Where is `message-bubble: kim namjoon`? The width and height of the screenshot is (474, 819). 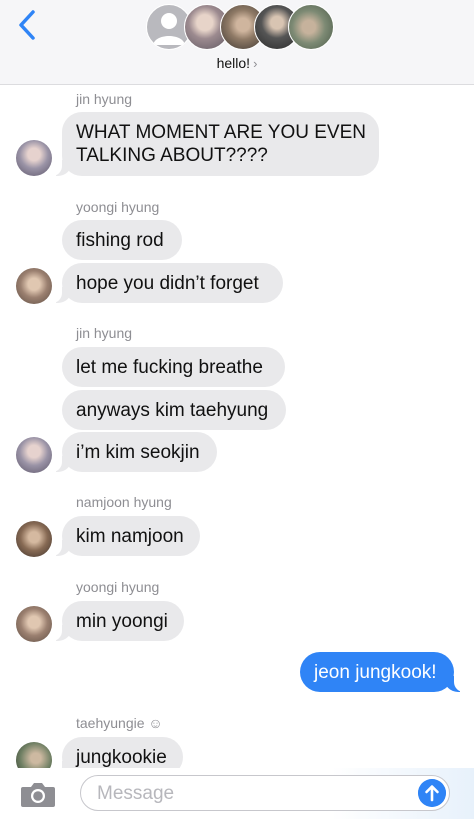 message-bubble: kim namjoon is located at coordinates (126, 536).